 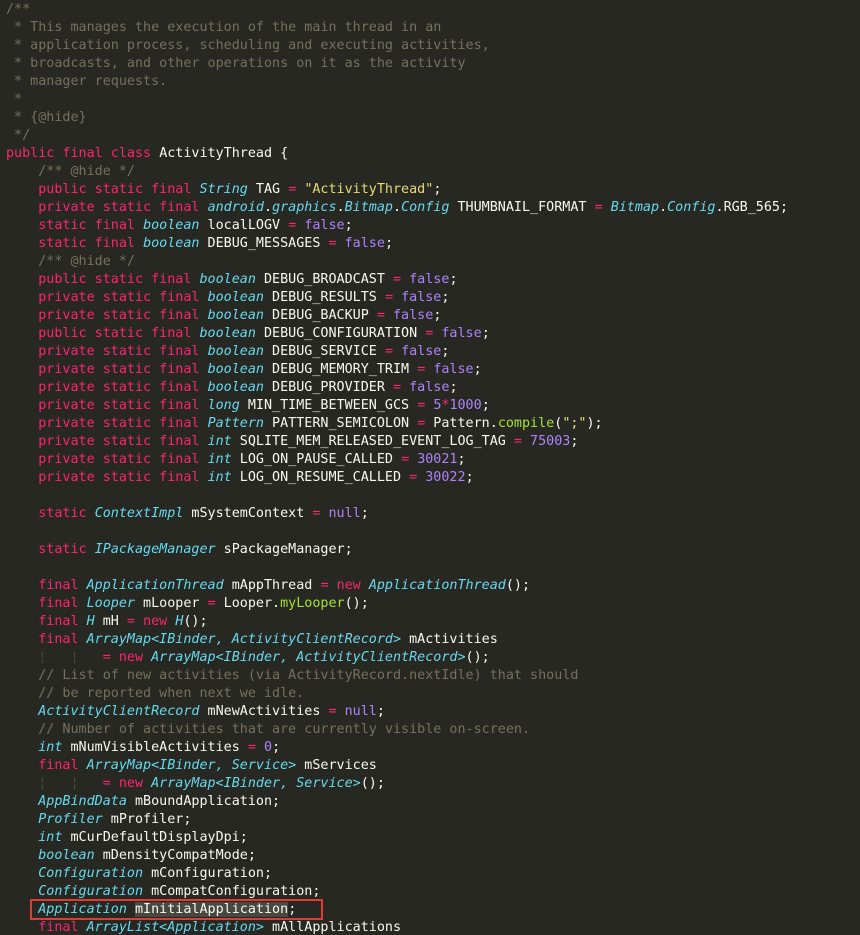 I want to click on code-token: static final, so click(x=91, y=243).